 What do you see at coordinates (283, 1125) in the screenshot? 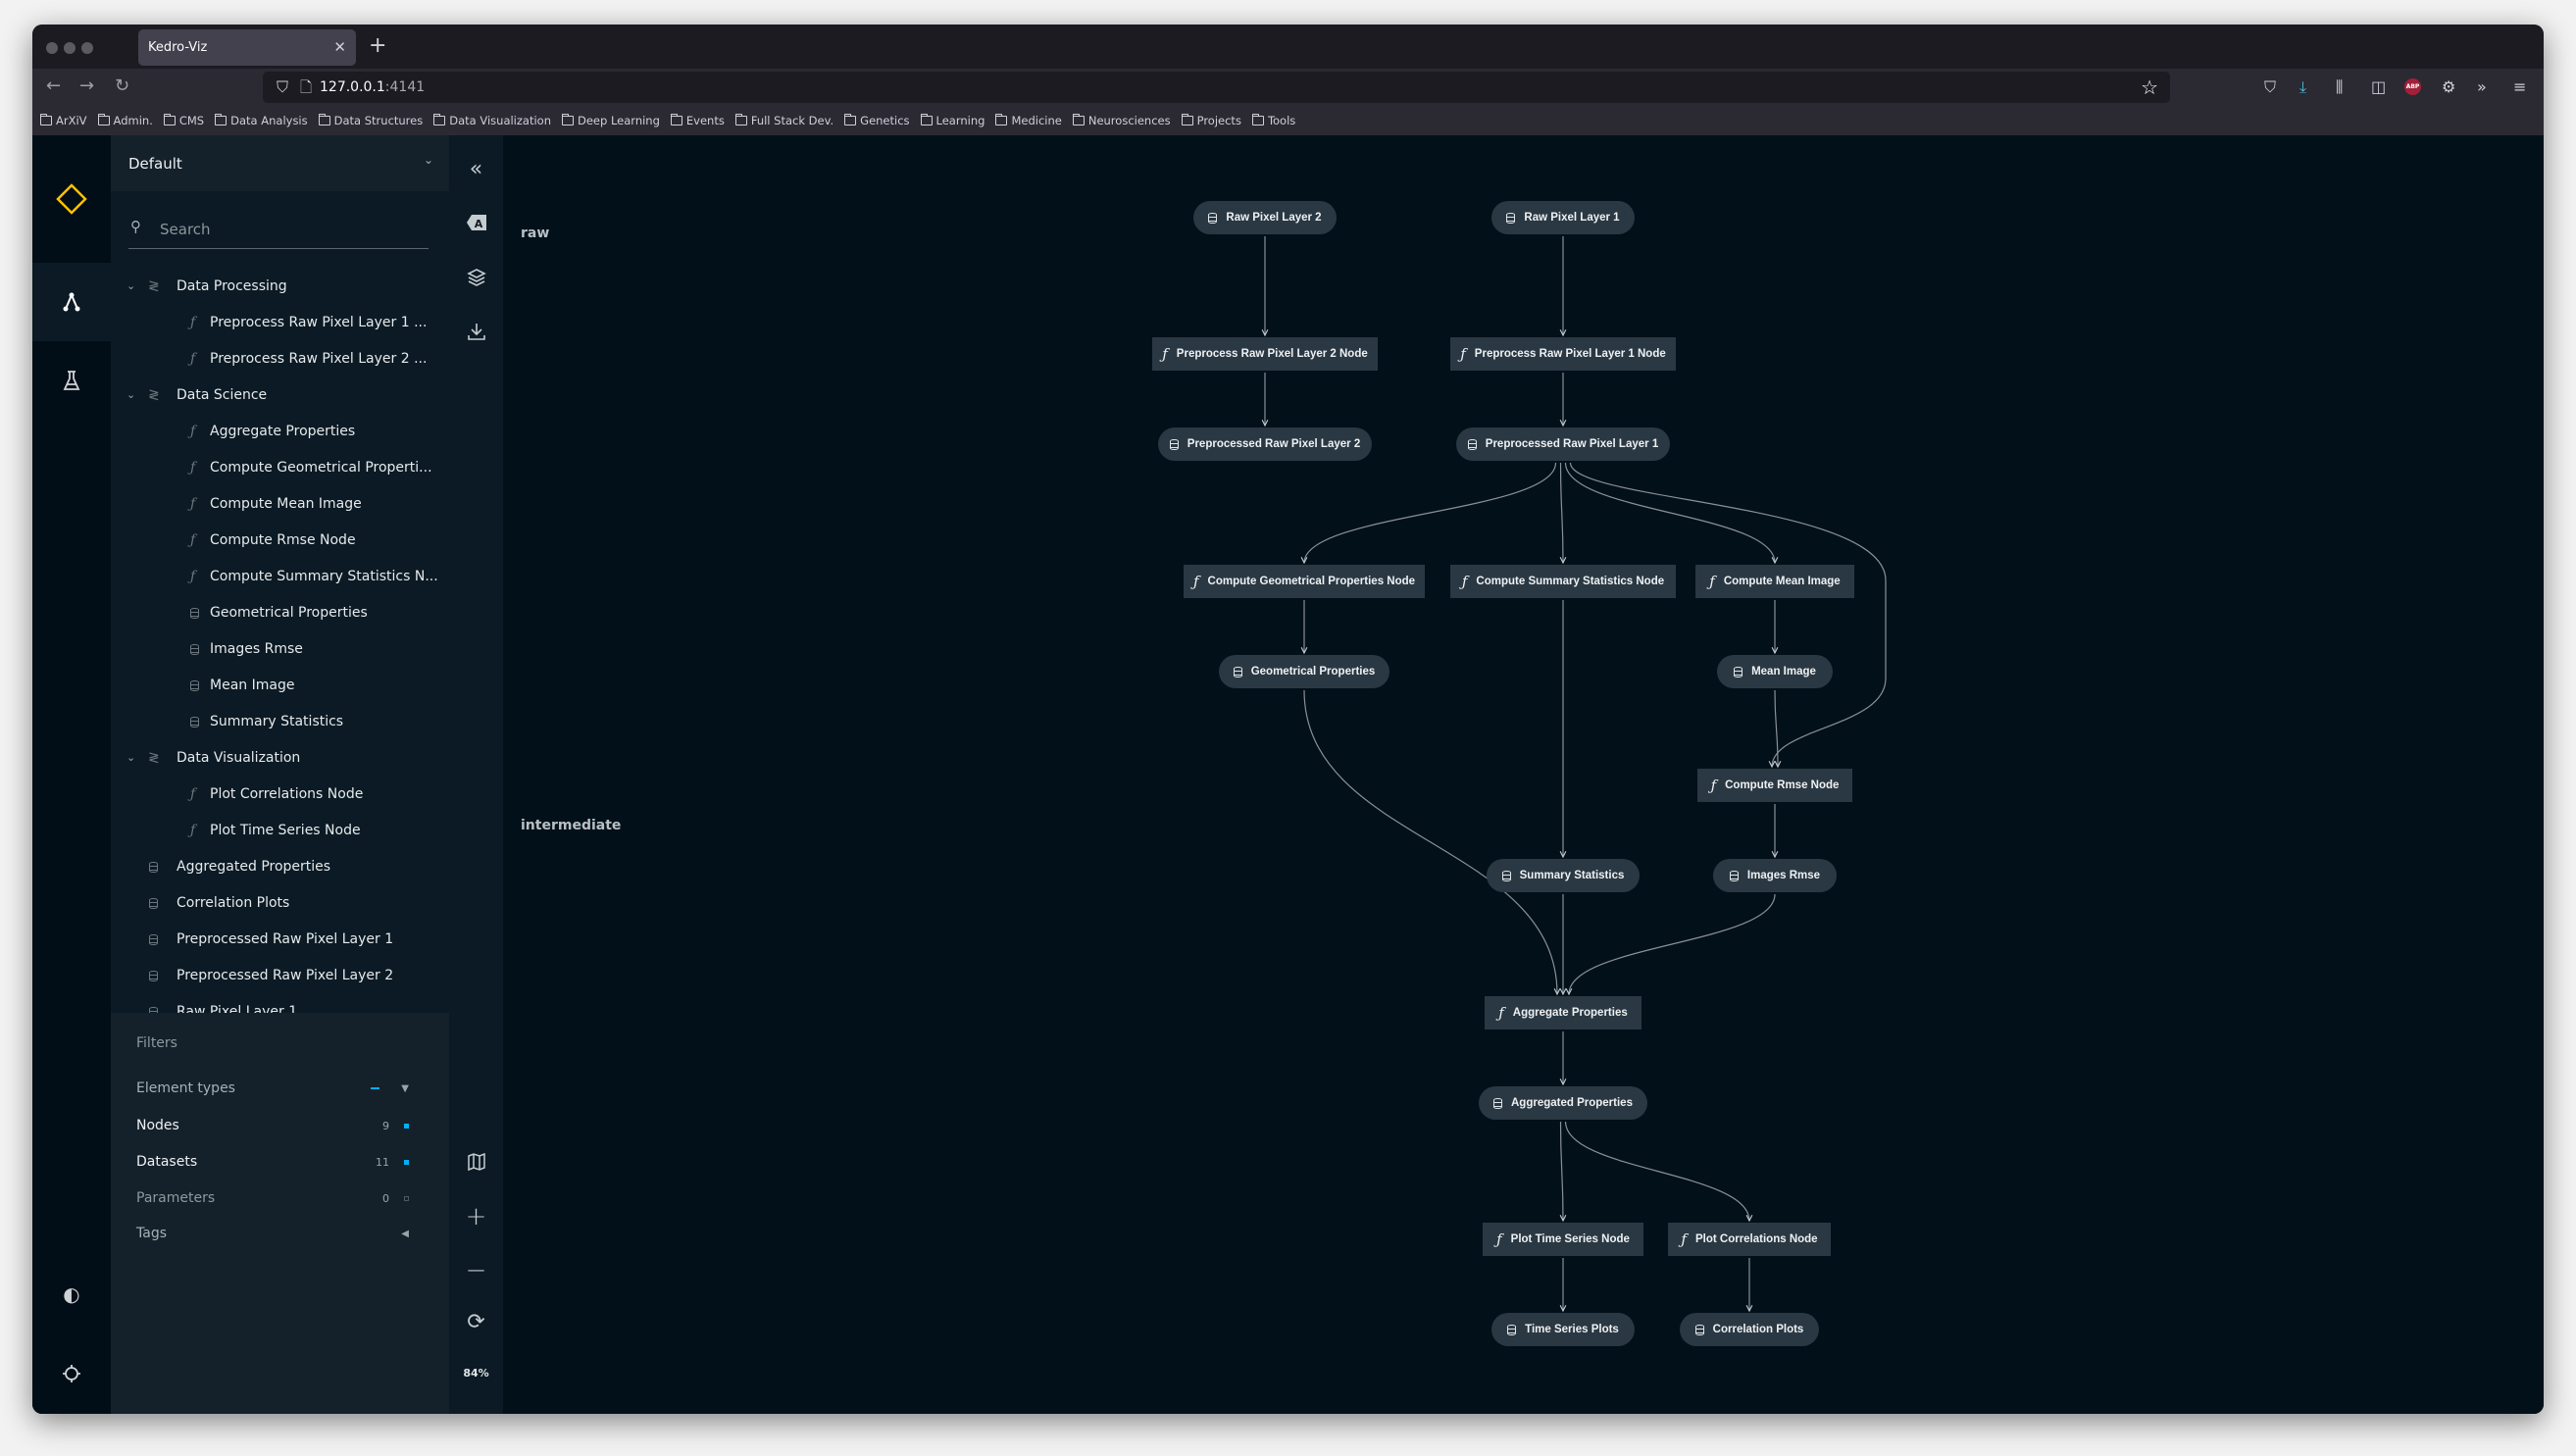
I see `filter-nodes: Nodes 9` at bounding box center [283, 1125].